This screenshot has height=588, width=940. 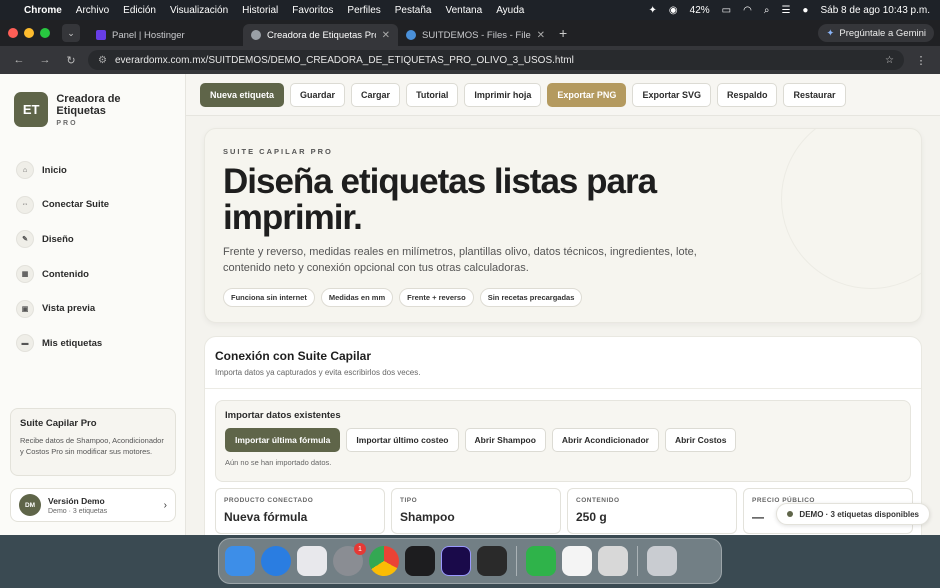 I want to click on content-icon: ▦, so click(x=25, y=274).